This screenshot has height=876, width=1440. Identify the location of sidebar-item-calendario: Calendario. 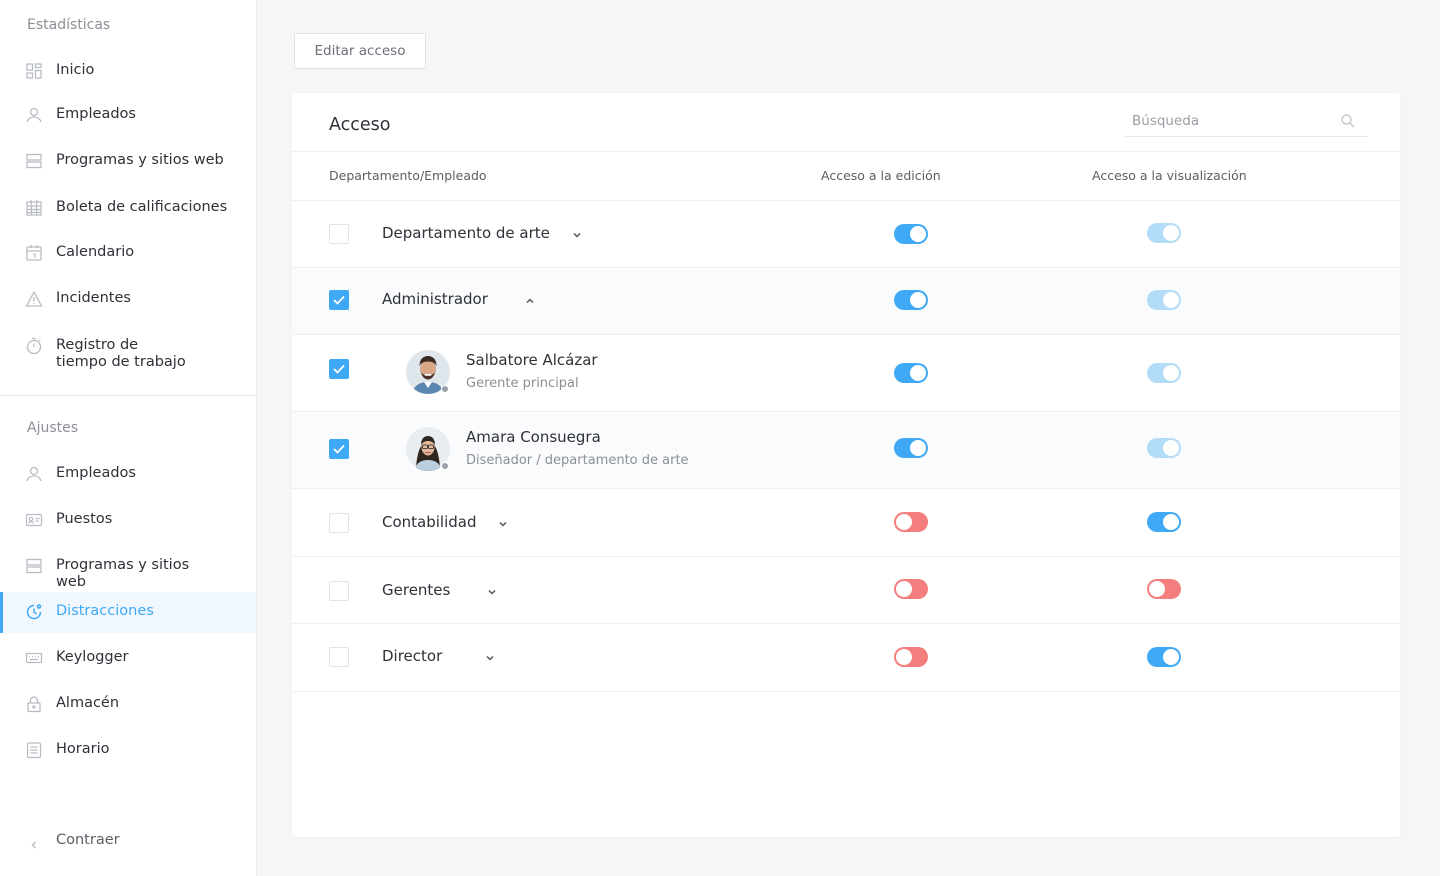
(128, 254).